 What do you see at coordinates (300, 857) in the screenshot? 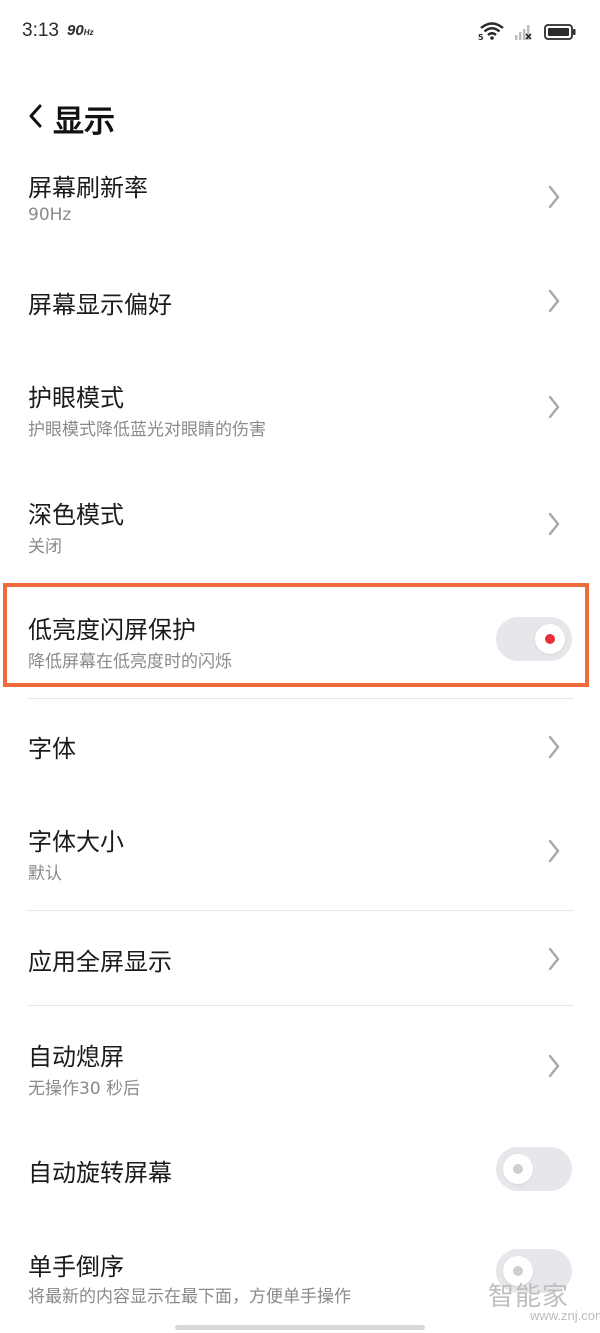
I see `setting-font-size: 字体大小 默认` at bounding box center [300, 857].